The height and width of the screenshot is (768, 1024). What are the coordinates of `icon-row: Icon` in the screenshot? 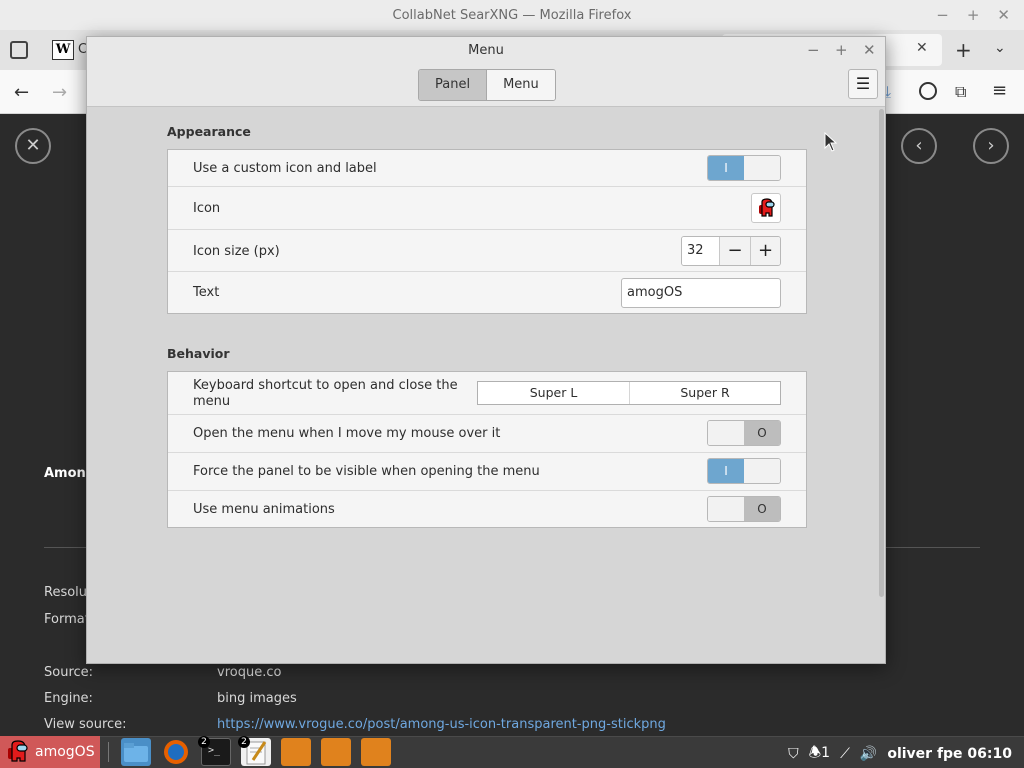 It's located at (487, 208).